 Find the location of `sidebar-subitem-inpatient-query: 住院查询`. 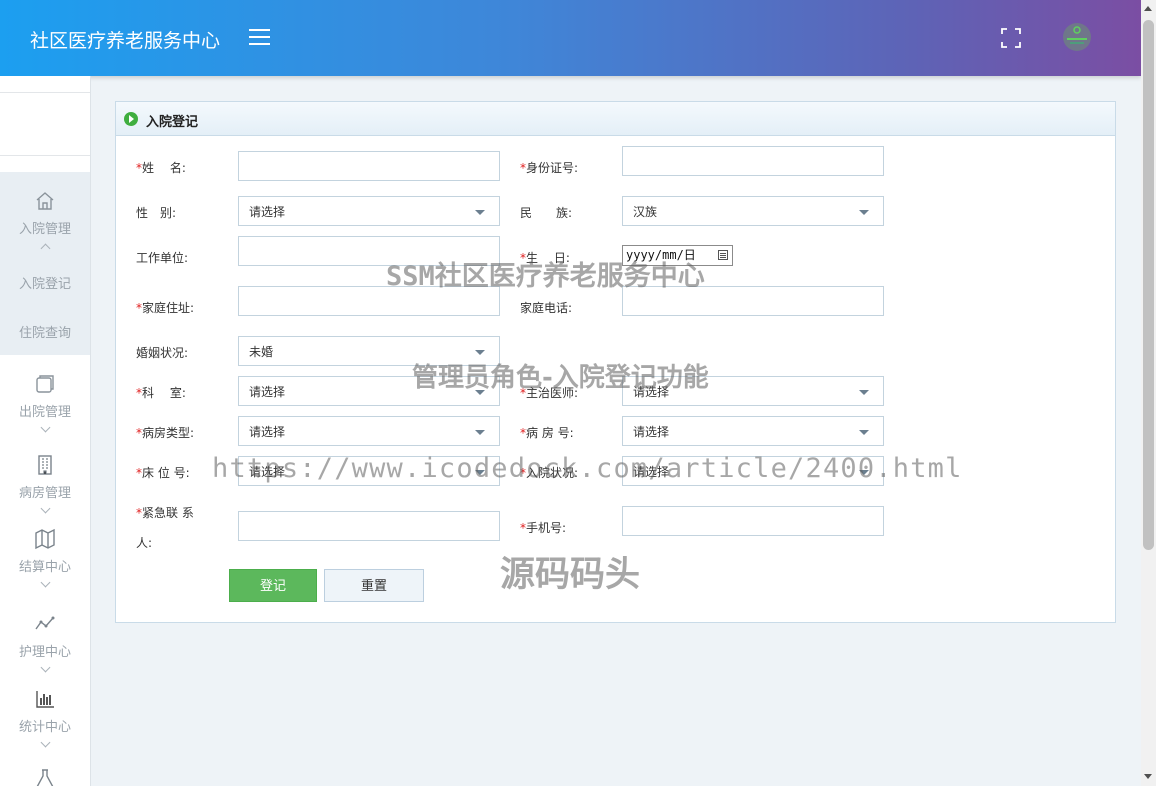

sidebar-subitem-inpatient-query: 住院查询 is located at coordinates (45, 331).